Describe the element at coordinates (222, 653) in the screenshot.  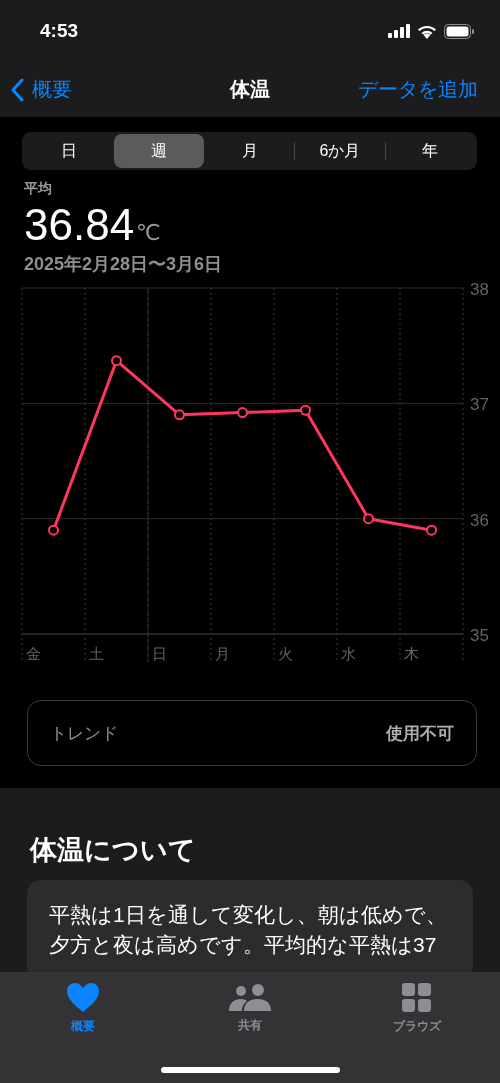
I see `axis-label: 月` at that location.